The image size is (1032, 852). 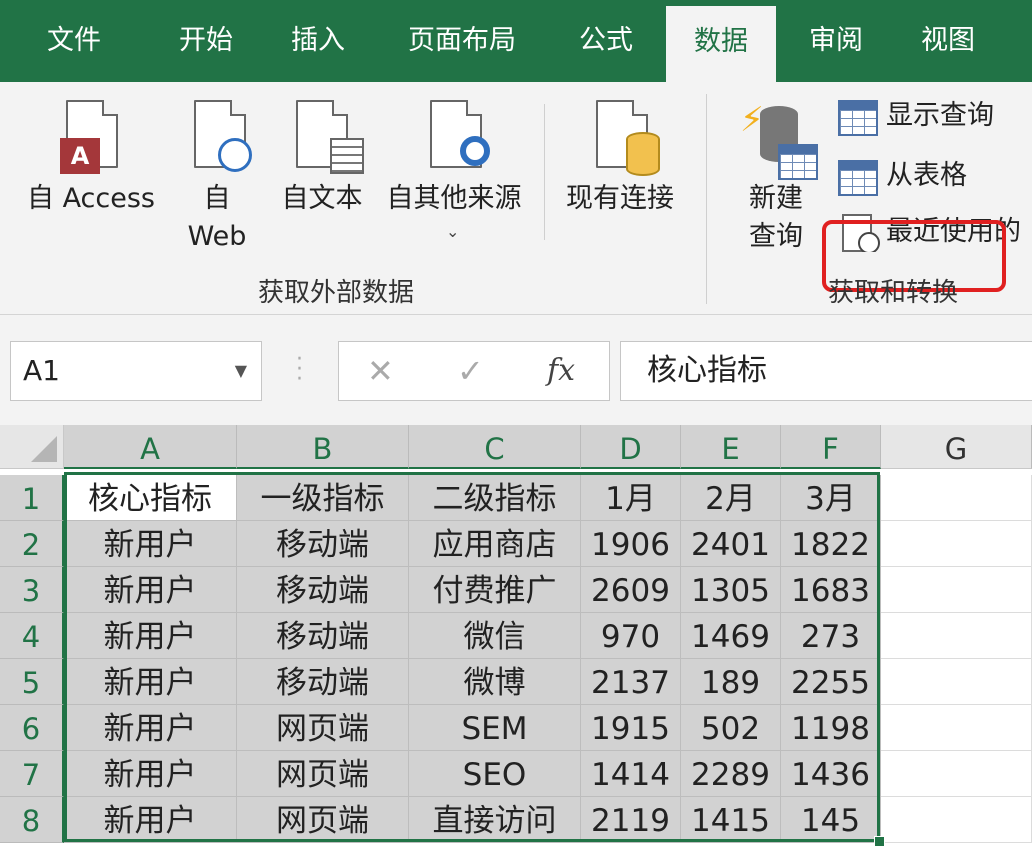 I want to click on cell-d4: 970, so click(x=631, y=636).